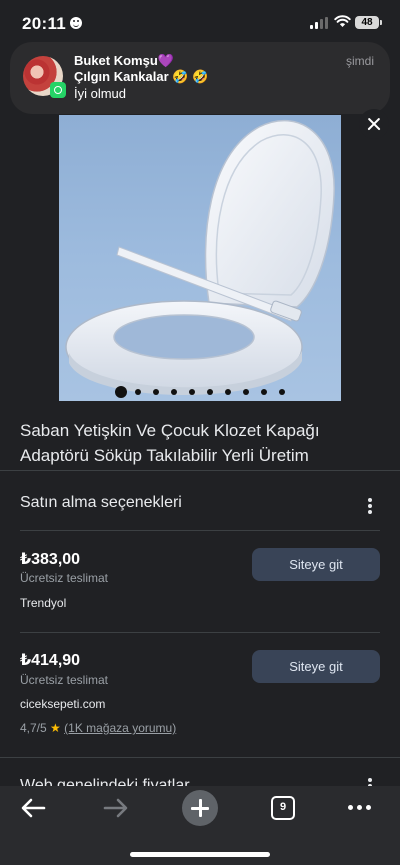 Image resolution: width=400 pixels, height=865 pixels. I want to click on status-bar: 20:11 48, so click(200, 22).